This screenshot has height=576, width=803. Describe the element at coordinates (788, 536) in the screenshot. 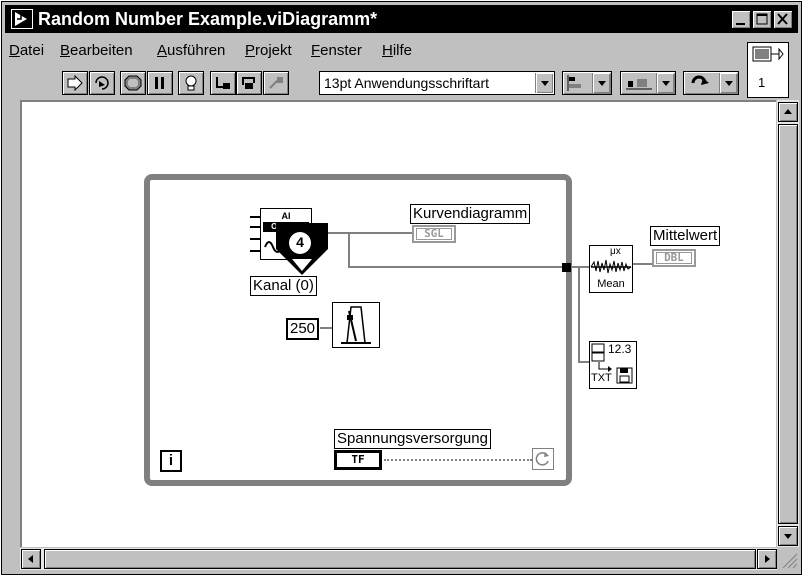

I see `scroll-down-button` at that location.